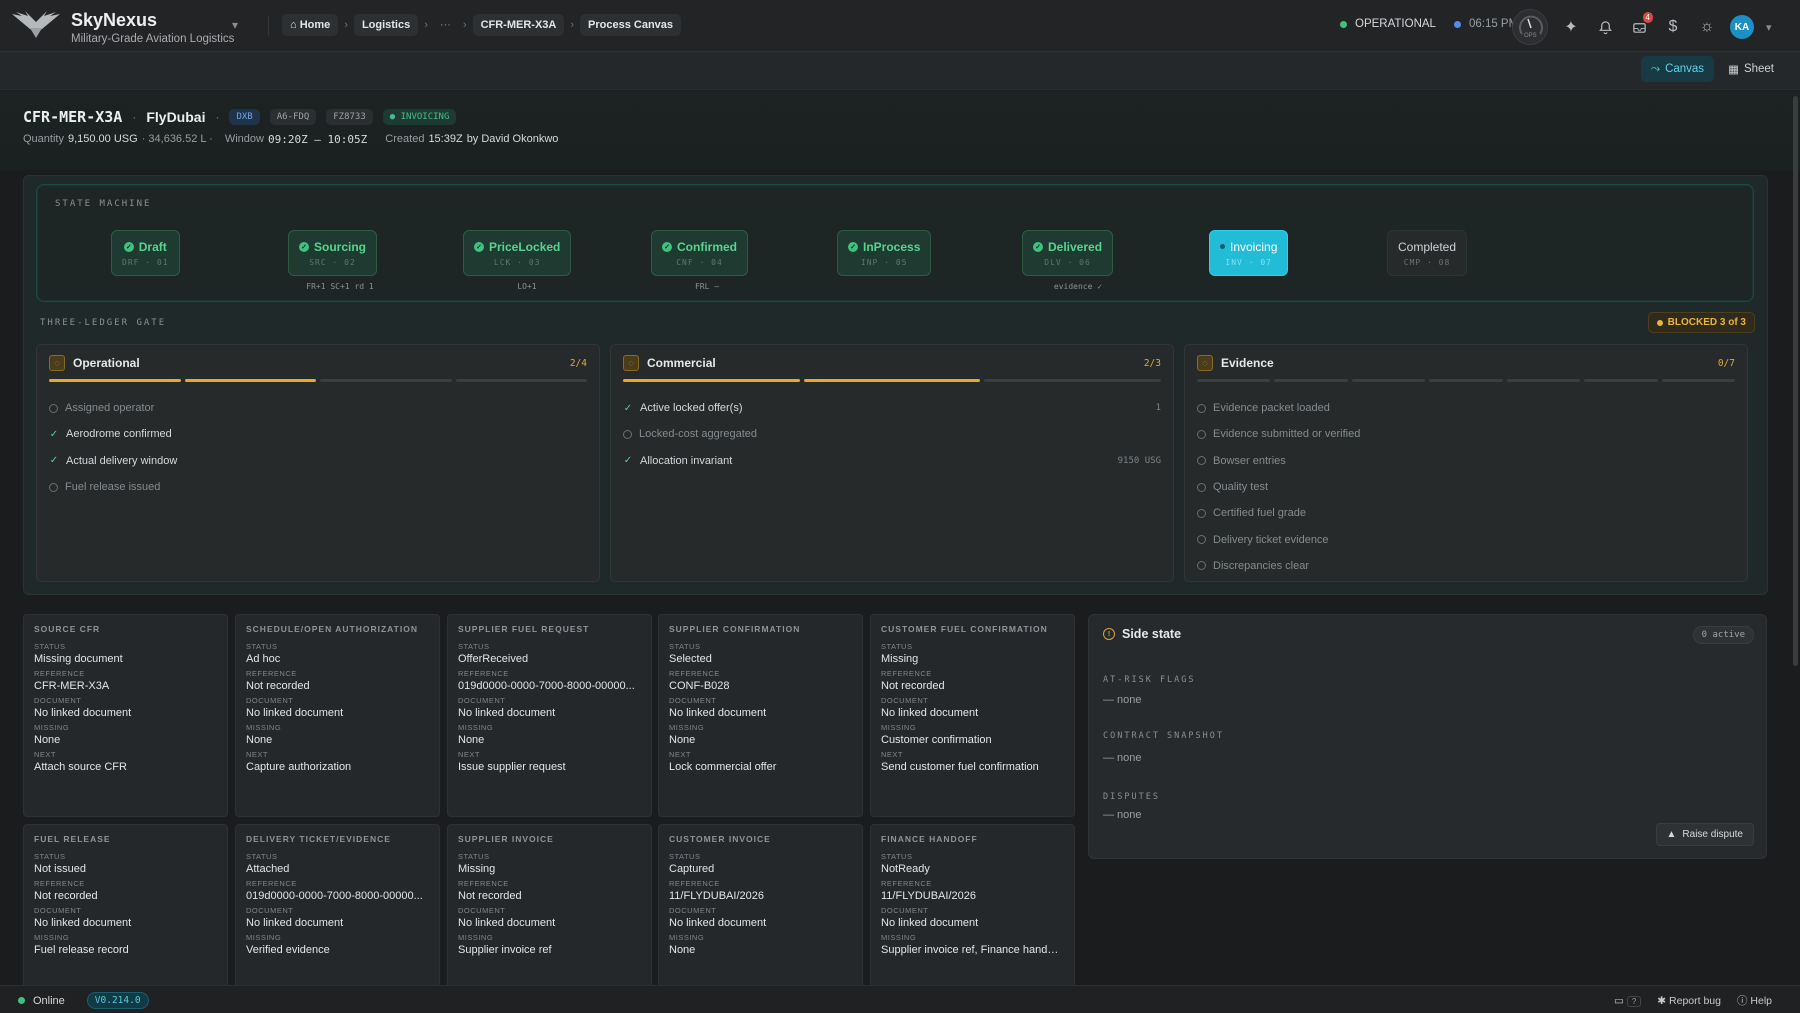 Image resolution: width=1800 pixels, height=1013 pixels. I want to click on home-icon: ⌂, so click(295, 25).